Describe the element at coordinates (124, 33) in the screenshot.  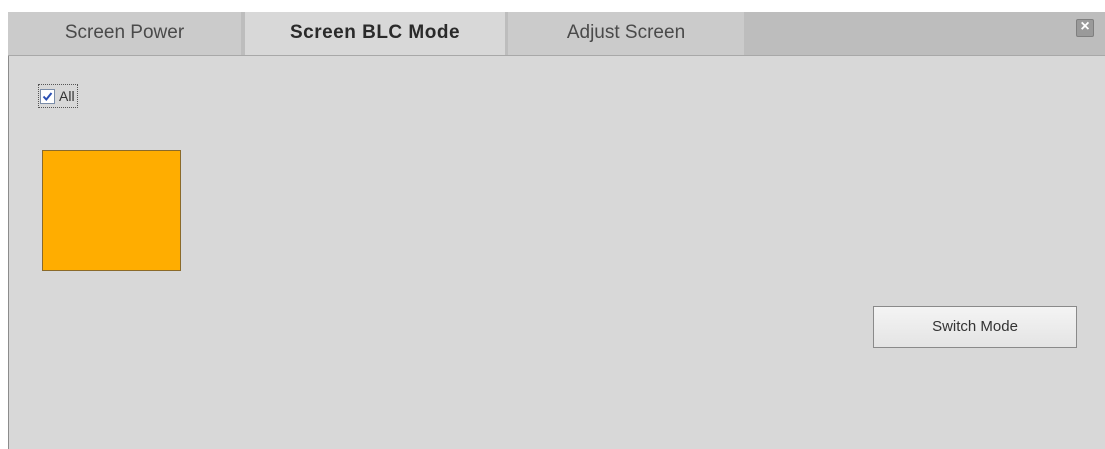
I see `tab-screen-power: Screen Power` at that location.